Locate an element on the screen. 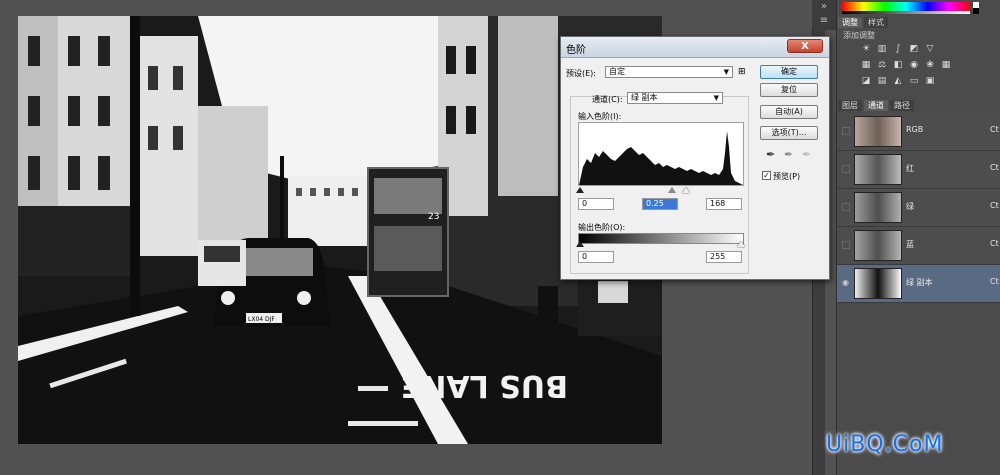 This screenshot has width=1000, height=475. input-gamma-field: 0.25 is located at coordinates (660, 204).